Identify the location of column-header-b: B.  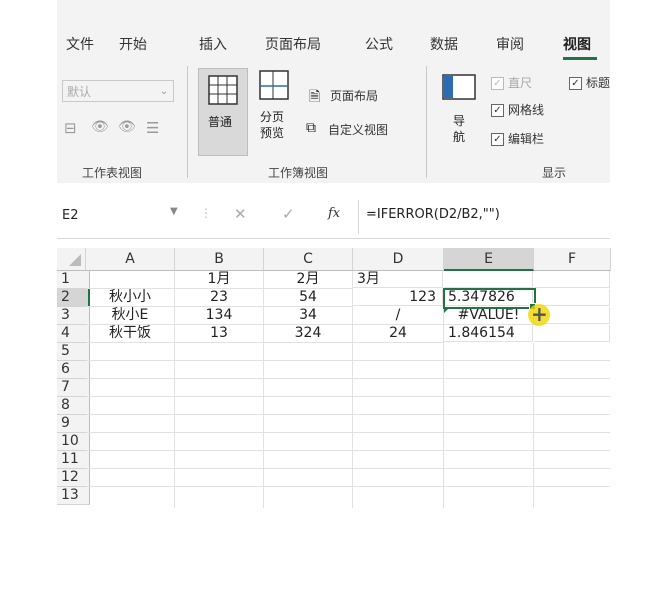
(219, 259).